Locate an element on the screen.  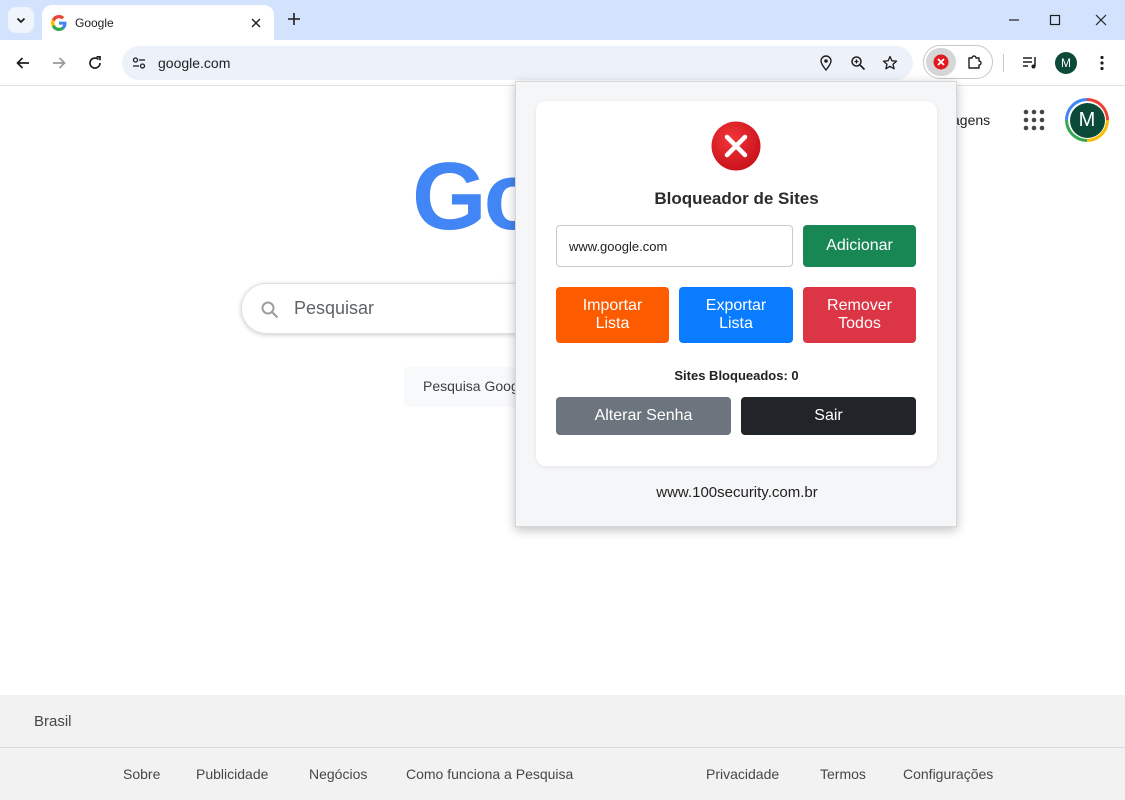
extensions-menu-button is located at coordinates (975, 62).